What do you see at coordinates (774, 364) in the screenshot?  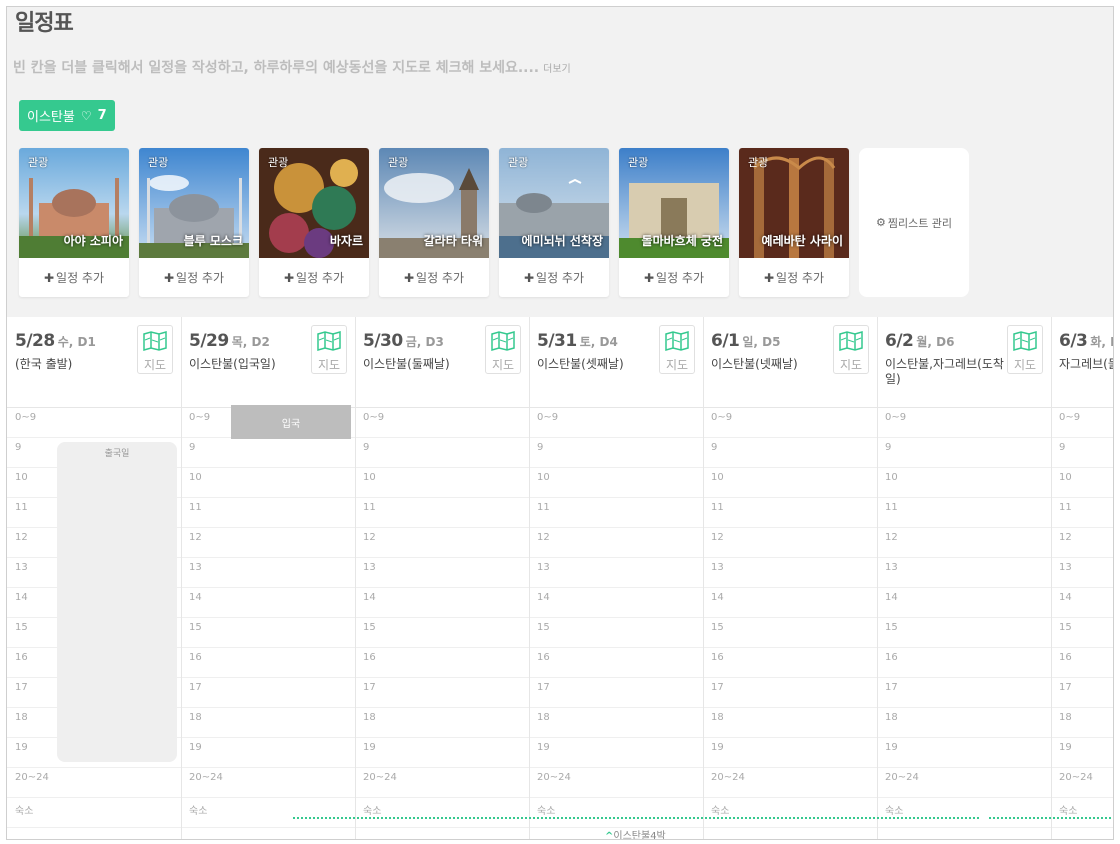 I see `day-title: 이스탄불(넷째날)` at bounding box center [774, 364].